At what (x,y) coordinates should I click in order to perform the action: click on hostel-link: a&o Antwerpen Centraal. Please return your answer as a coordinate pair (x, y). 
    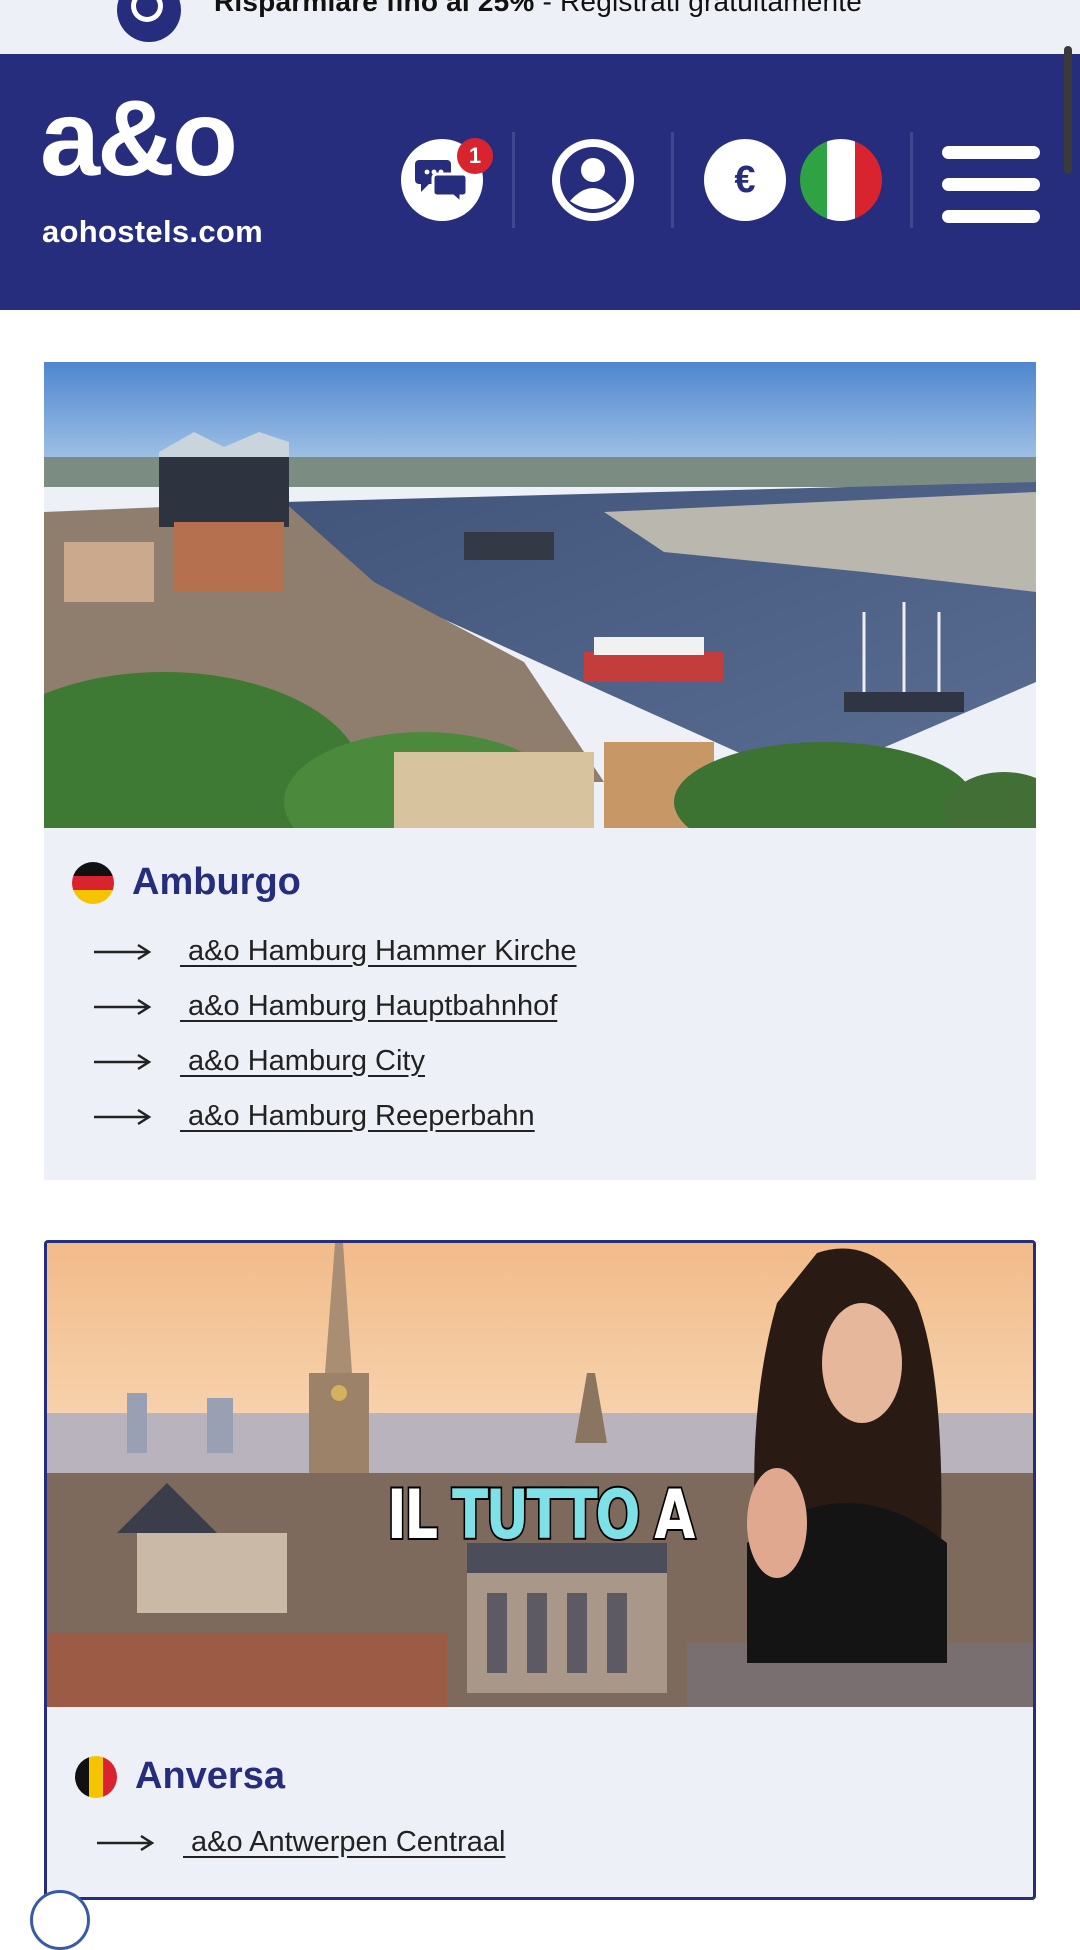
    Looking at the image, I should click on (344, 1842).